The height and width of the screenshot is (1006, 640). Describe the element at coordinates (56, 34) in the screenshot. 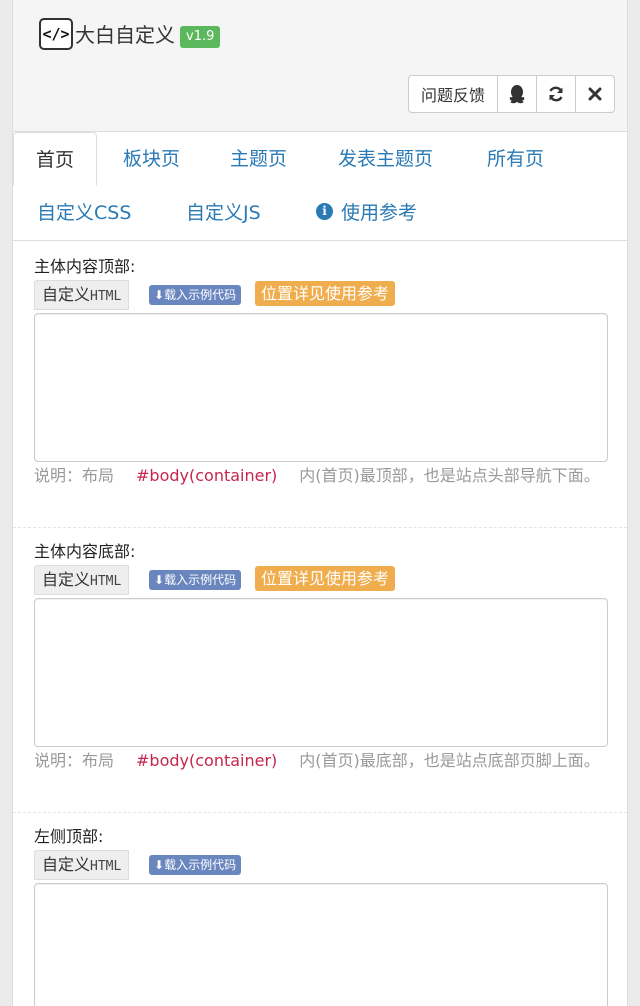

I see `code-icon: </>` at that location.